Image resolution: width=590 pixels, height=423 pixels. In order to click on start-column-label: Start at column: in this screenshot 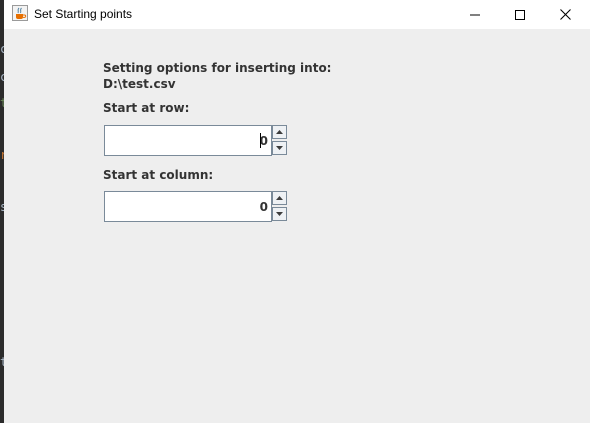, I will do `click(158, 175)`.